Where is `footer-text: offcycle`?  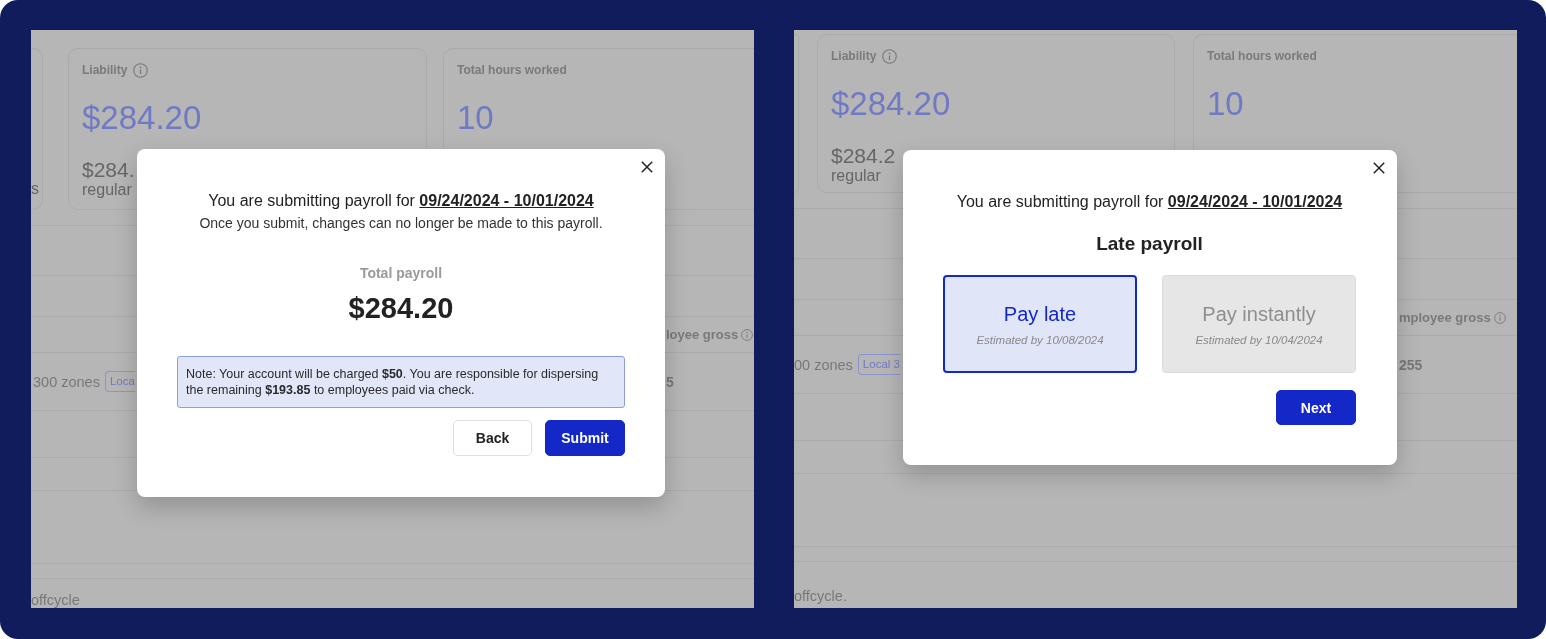 footer-text: offcycle is located at coordinates (55, 600).